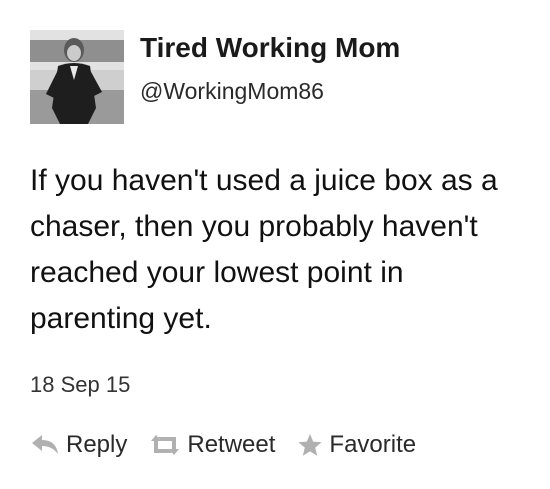 This screenshot has width=550, height=489. I want to click on retweet-button: Retweet, so click(212, 445).